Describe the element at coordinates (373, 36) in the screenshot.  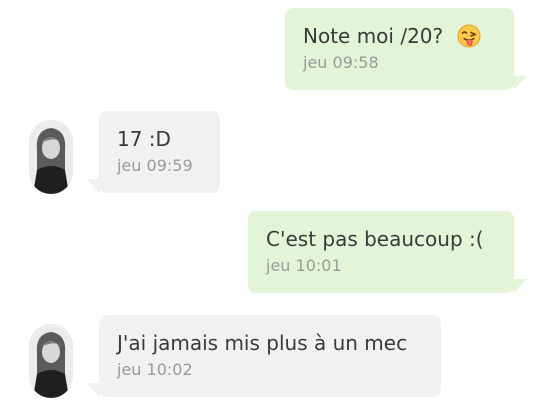
I see `message-text: Note moi /20?` at that location.